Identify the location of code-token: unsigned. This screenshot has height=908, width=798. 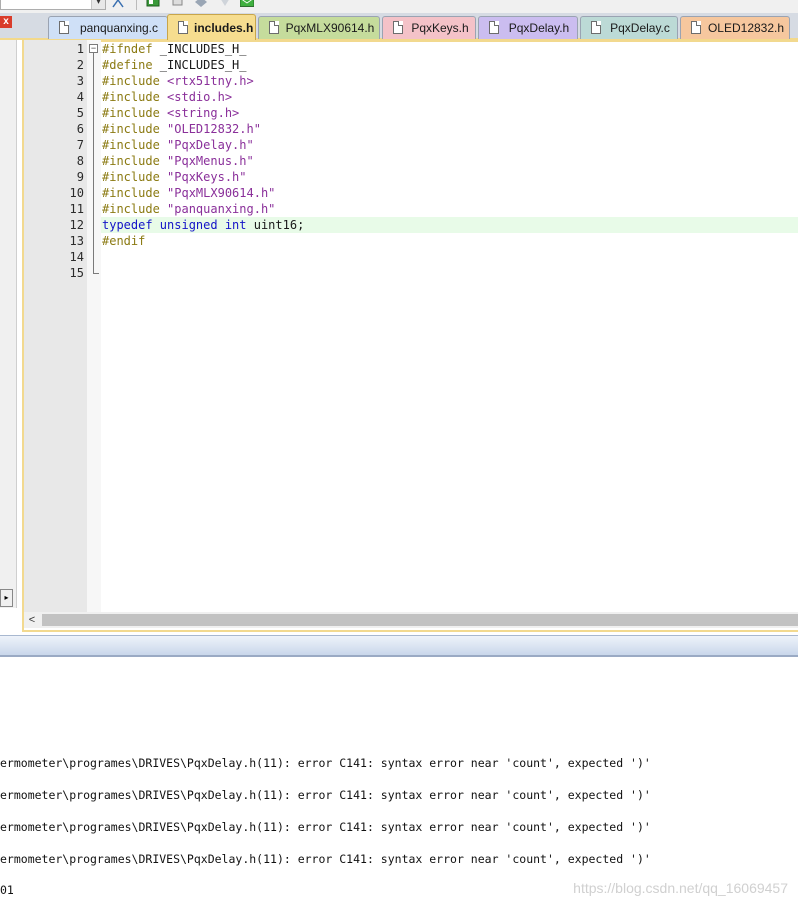
(192, 225).